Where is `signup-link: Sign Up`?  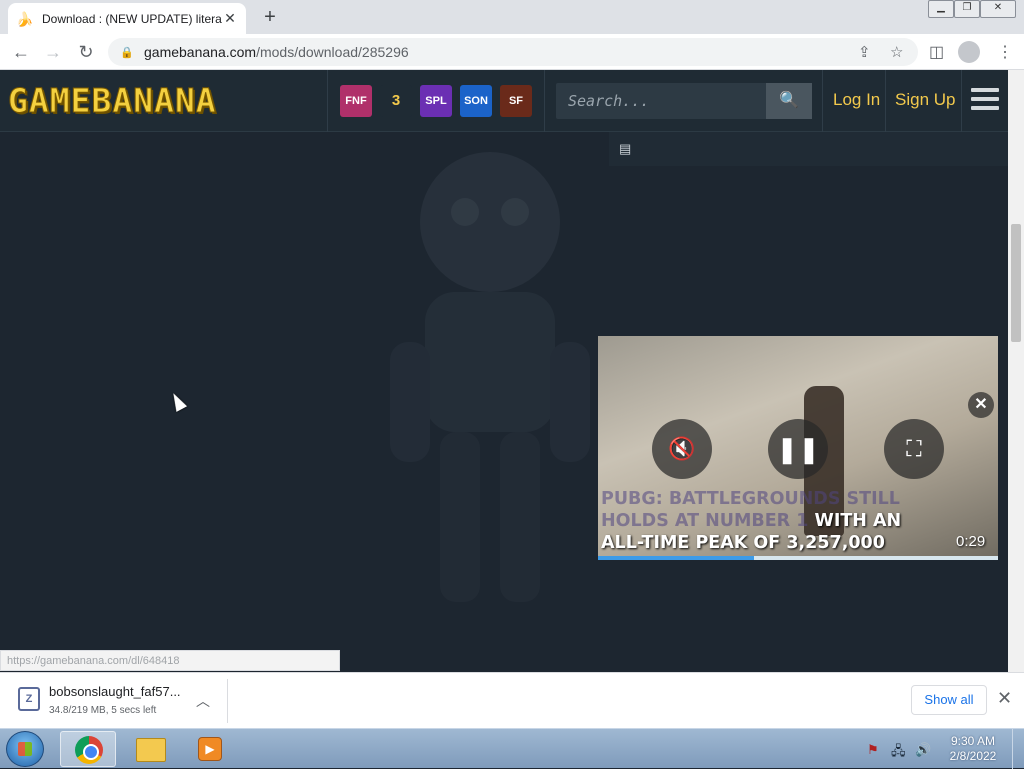
signup-link: Sign Up is located at coordinates (925, 100).